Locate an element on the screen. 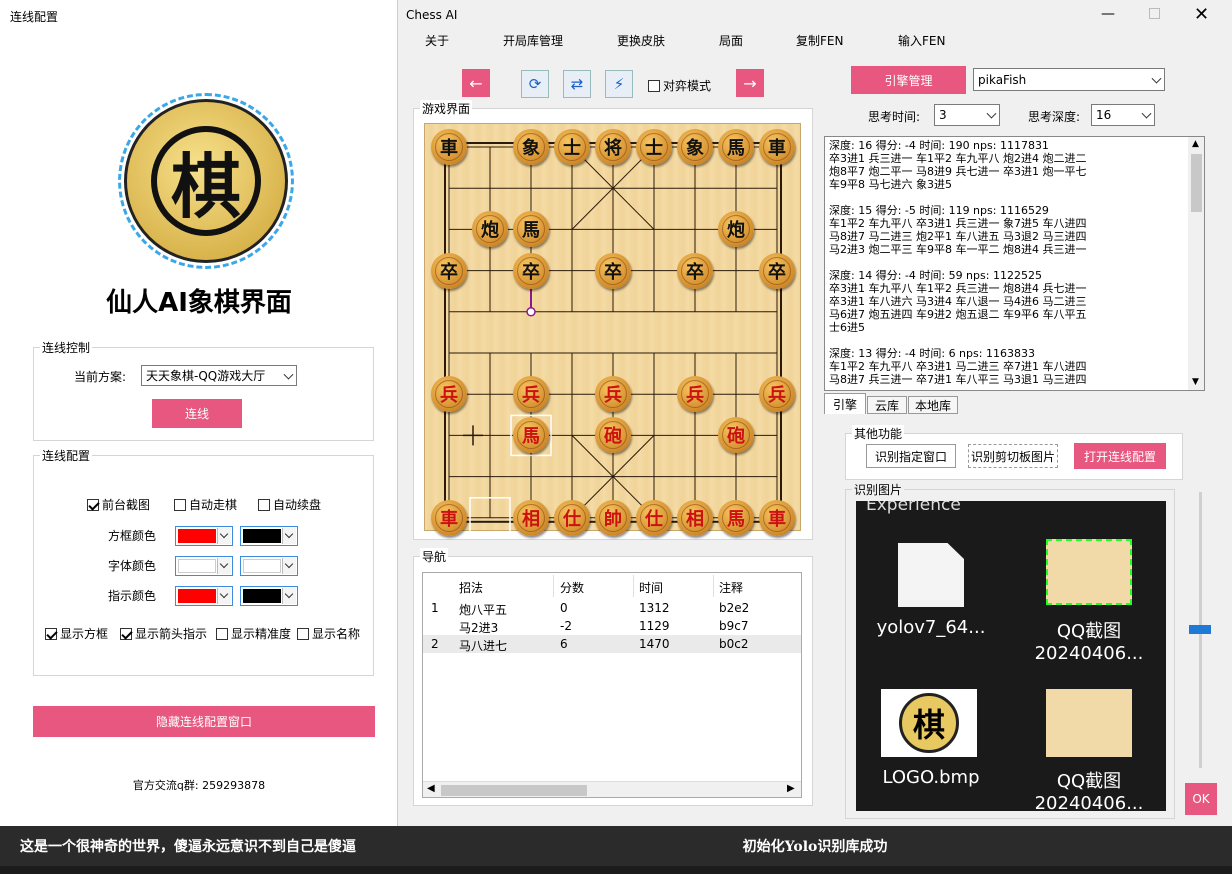 The image size is (1232, 874). font-color-secondary is located at coordinates (269, 566).